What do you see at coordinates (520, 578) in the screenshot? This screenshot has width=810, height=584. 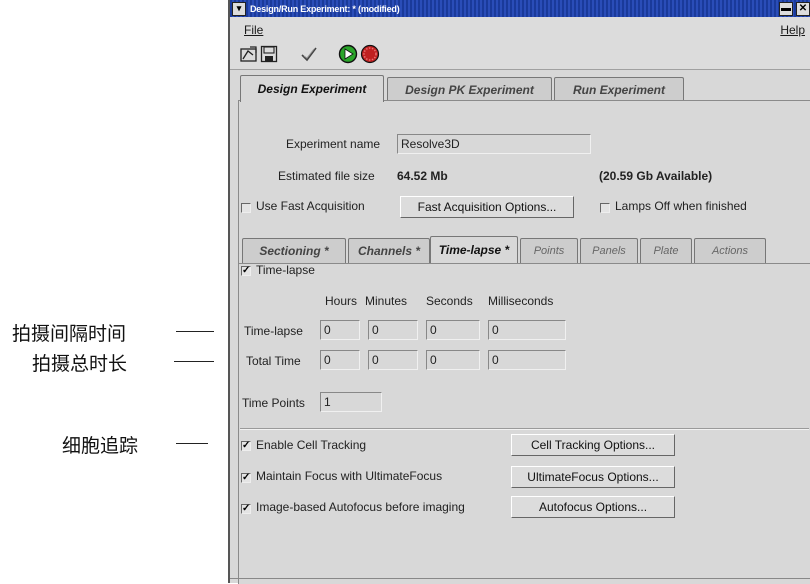 I see `bottom-edge` at bounding box center [520, 578].